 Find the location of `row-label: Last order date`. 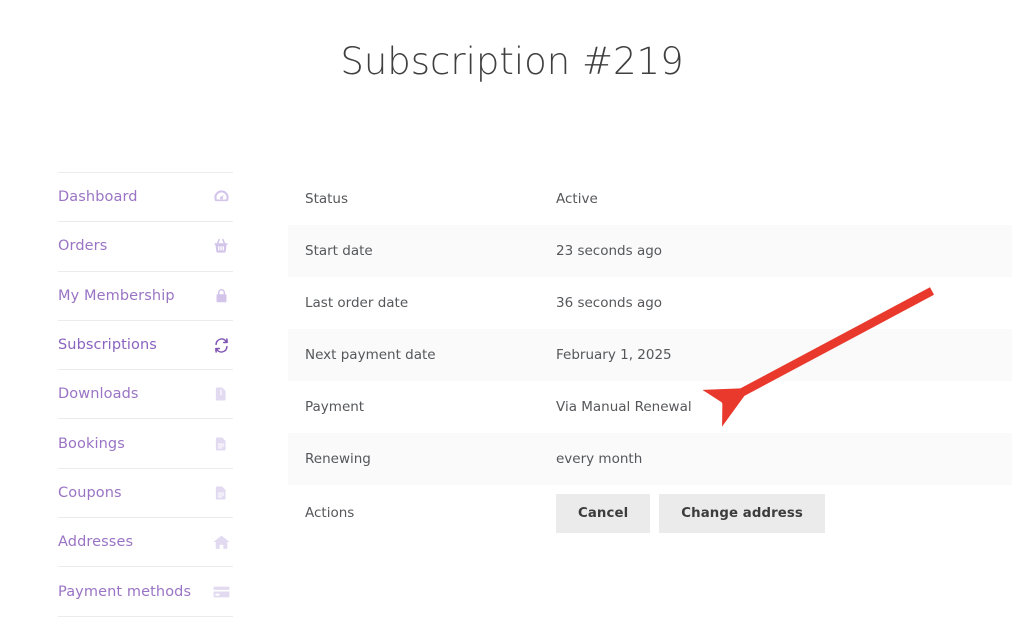

row-label: Last order date is located at coordinates (357, 303).